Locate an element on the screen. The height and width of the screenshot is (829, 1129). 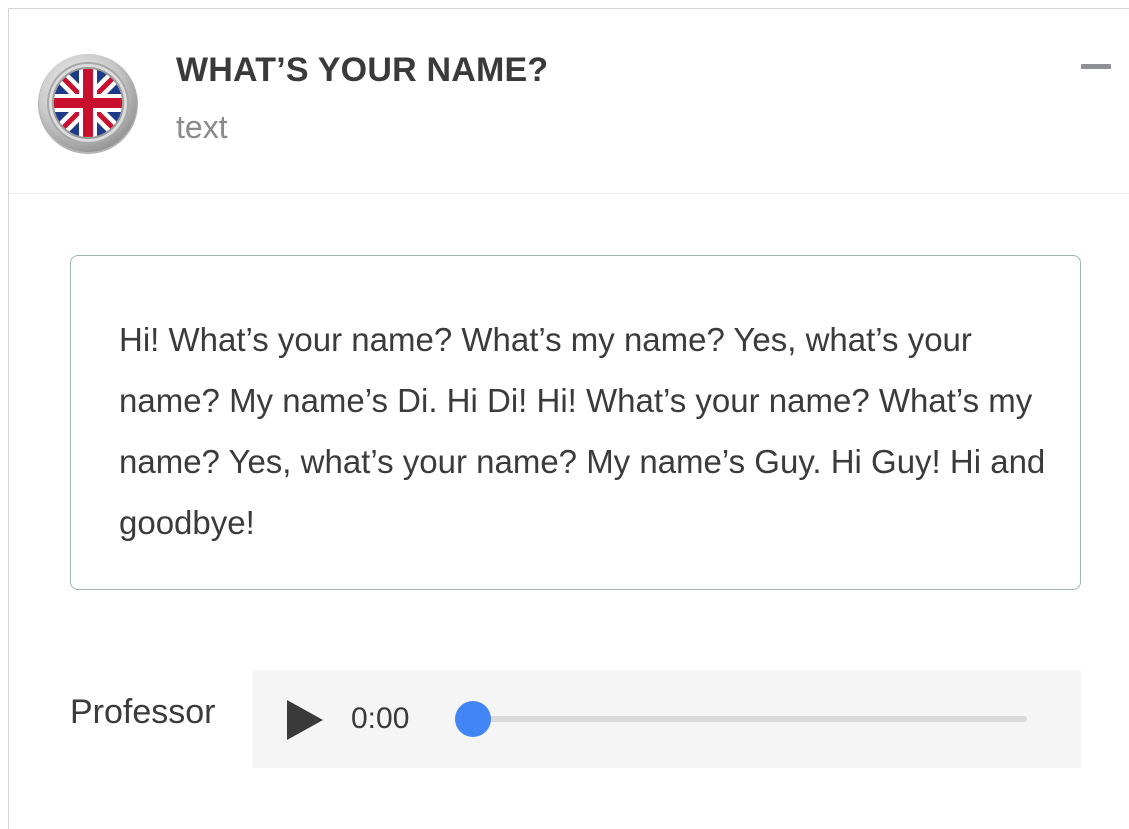
current-time: 0:00 is located at coordinates (380, 718).